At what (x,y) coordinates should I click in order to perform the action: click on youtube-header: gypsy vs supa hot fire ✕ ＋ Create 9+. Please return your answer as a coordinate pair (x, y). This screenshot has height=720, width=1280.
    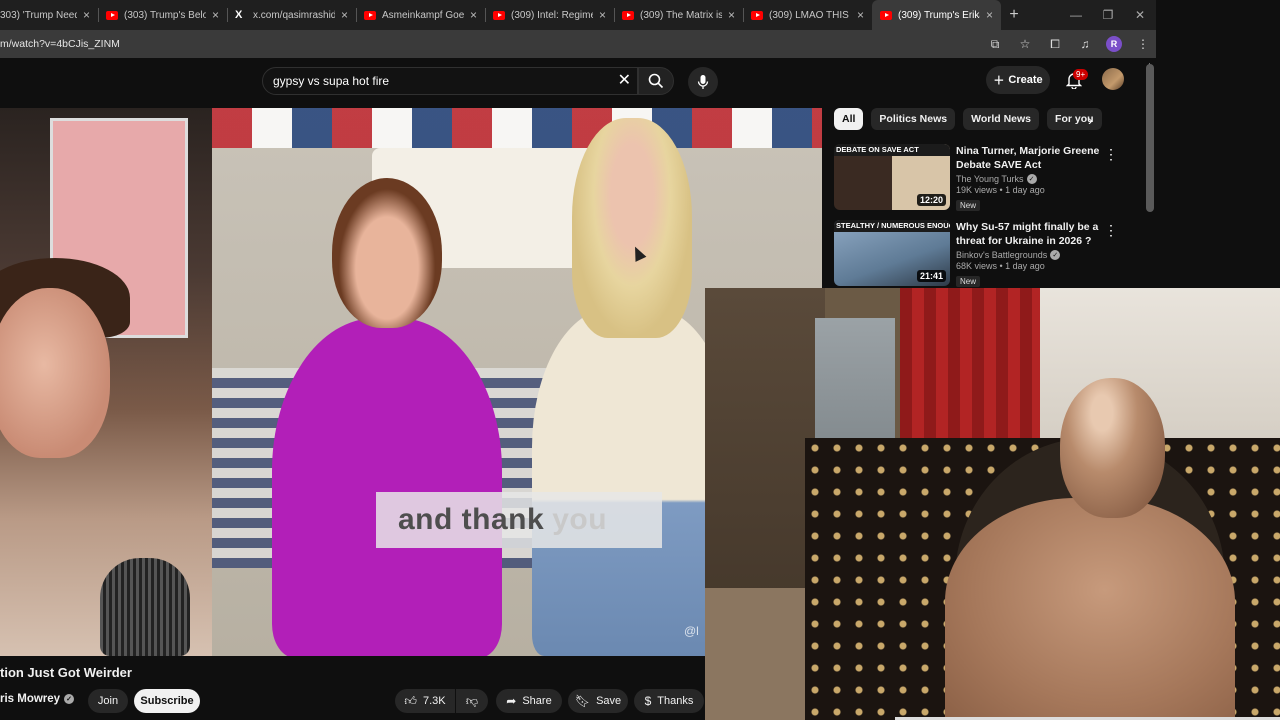
    Looking at the image, I should click on (578, 82).